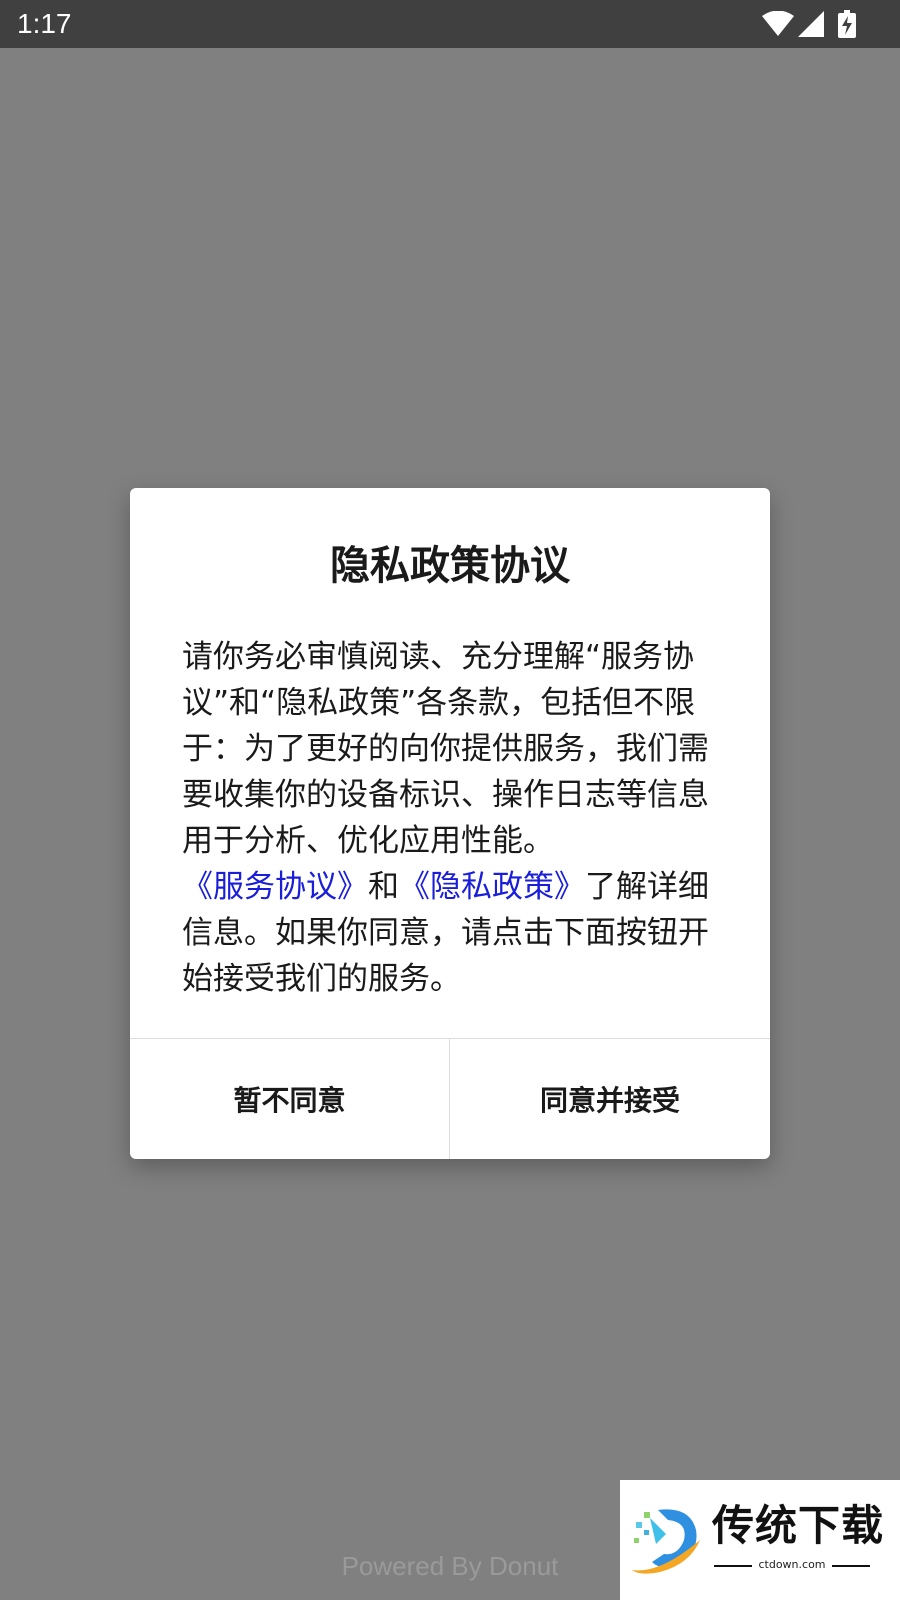 Image resolution: width=900 pixels, height=1600 pixels. Describe the element at coordinates (275, 887) in the screenshot. I see `service-agreement-link: 《服务协议》` at that location.